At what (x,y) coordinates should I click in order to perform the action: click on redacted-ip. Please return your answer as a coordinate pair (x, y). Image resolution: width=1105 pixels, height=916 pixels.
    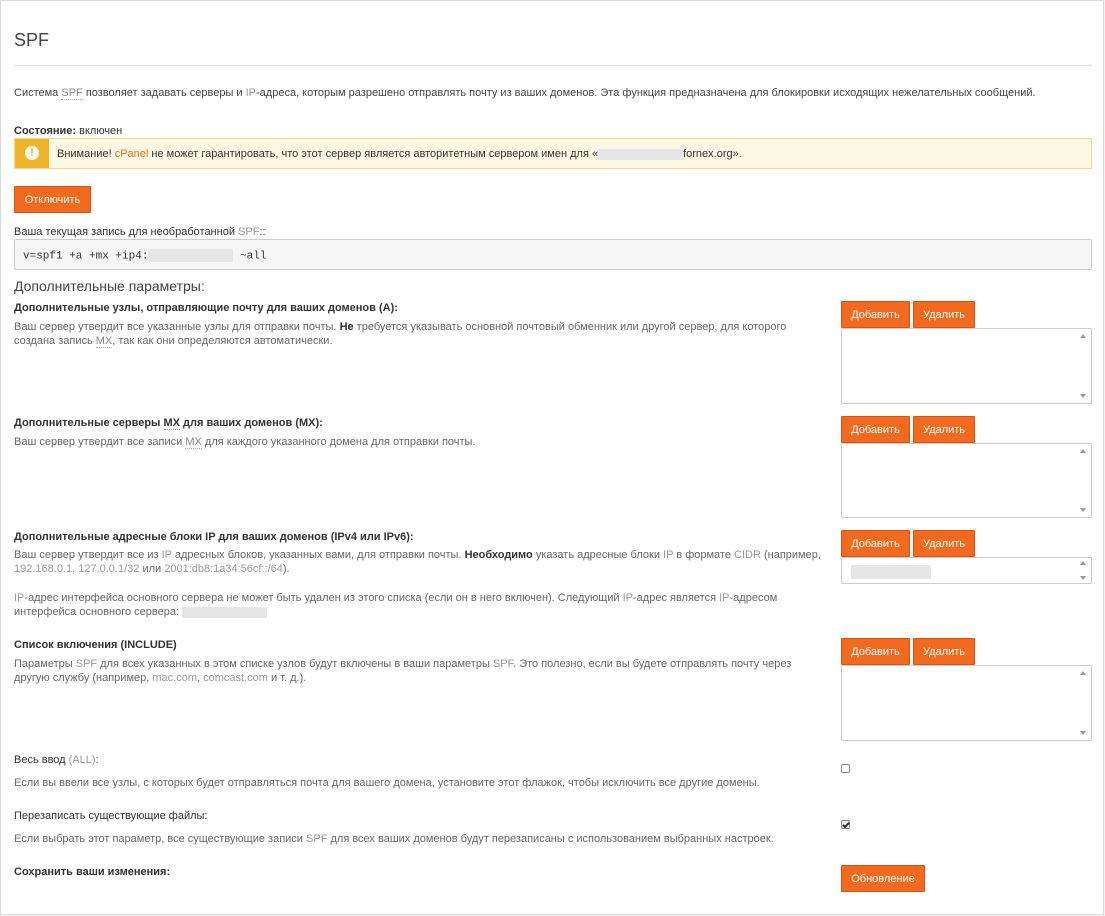
    Looking at the image, I should click on (191, 255).